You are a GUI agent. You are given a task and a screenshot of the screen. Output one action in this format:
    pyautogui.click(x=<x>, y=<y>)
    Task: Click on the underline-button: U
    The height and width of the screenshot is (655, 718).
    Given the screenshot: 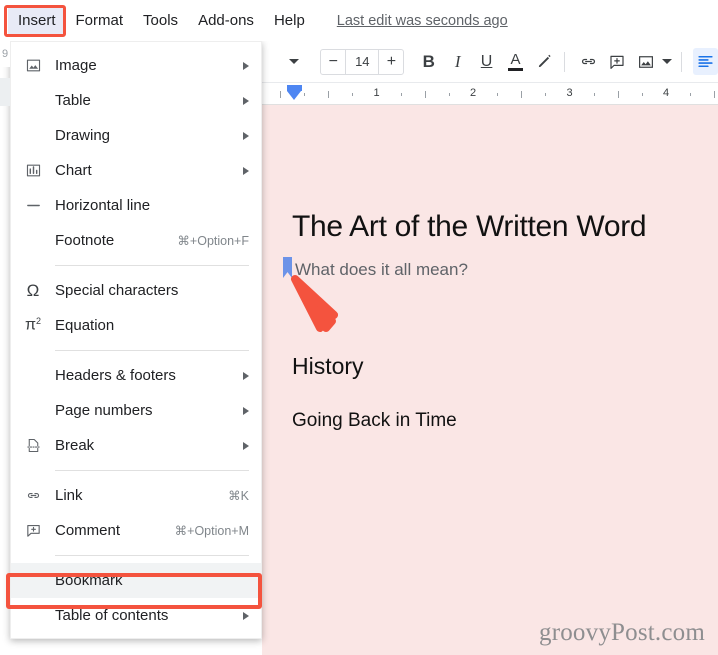 What is the action you would take?
    pyautogui.click(x=486, y=61)
    